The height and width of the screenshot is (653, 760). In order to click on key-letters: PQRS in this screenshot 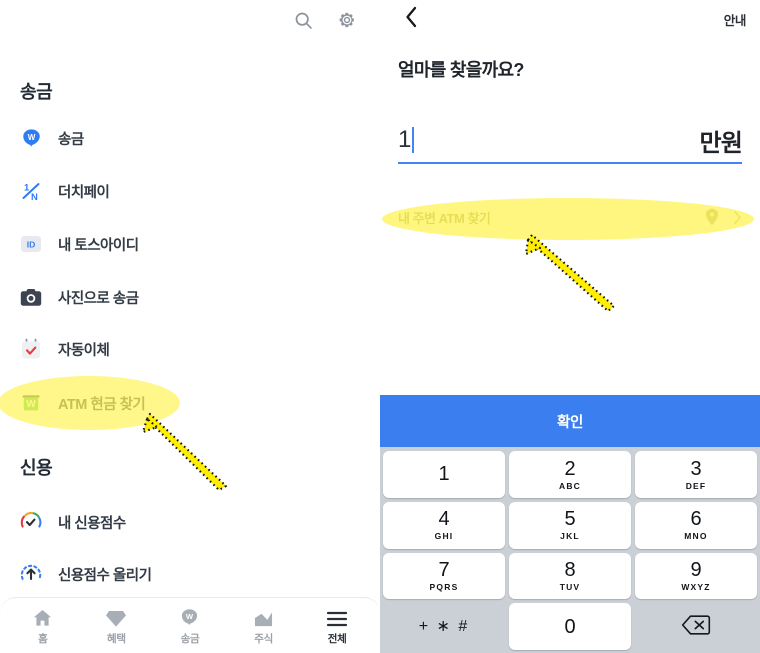, I will do `click(444, 587)`.